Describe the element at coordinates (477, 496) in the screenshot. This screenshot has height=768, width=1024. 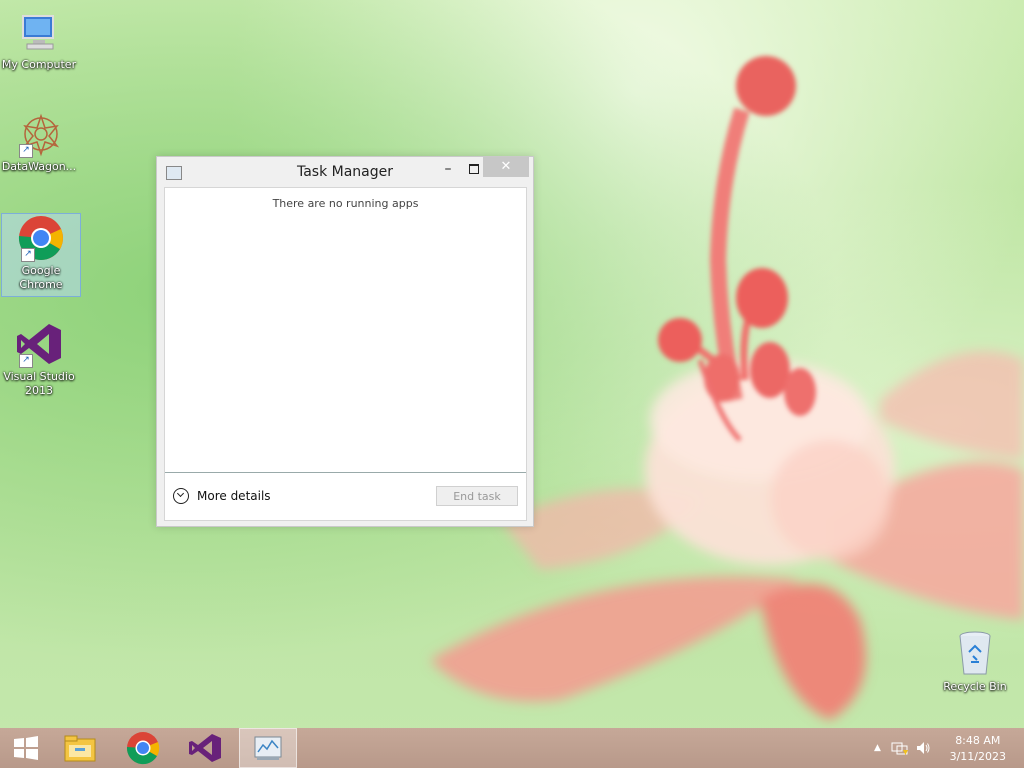
I see `end-task-button: End task` at that location.